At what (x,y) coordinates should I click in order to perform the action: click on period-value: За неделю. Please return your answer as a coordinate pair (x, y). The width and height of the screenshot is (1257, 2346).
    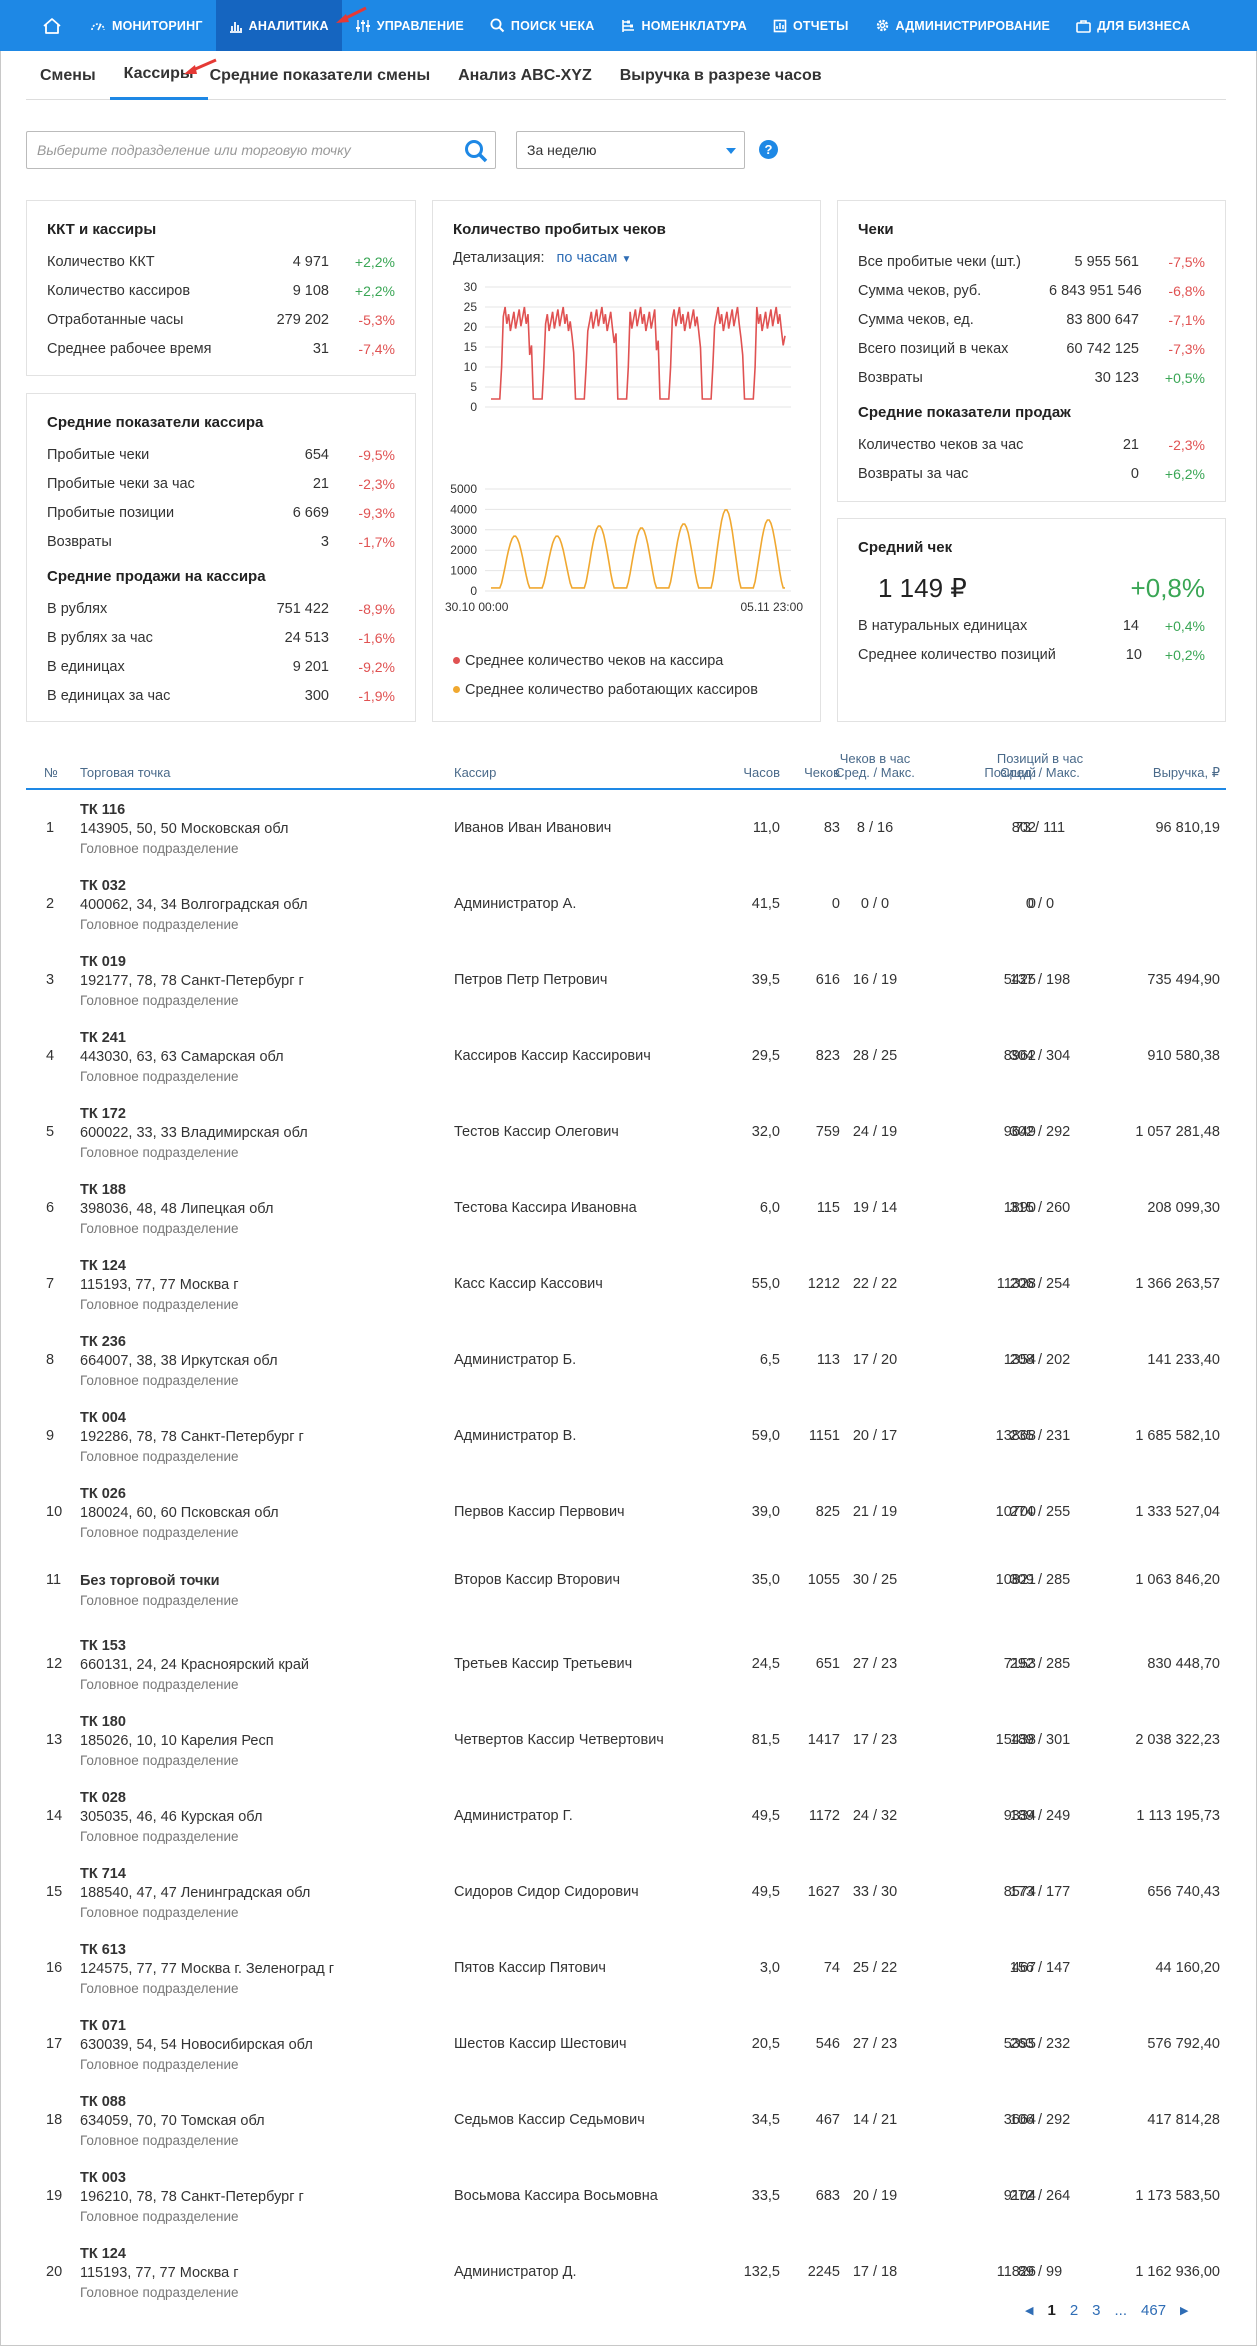
    Looking at the image, I should click on (562, 150).